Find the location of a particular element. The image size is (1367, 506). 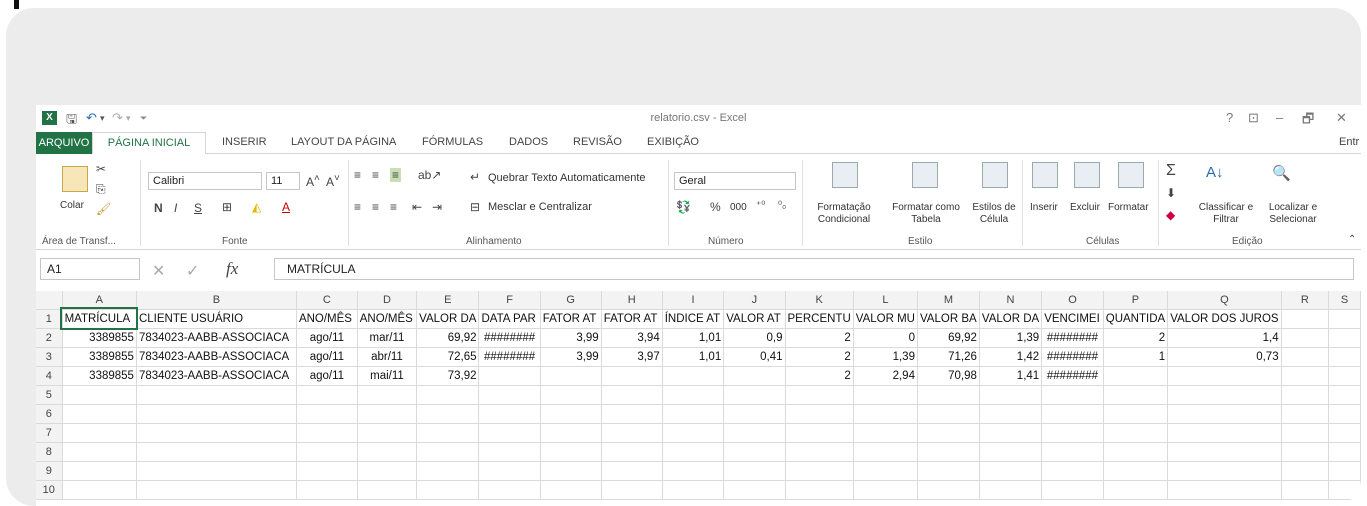

format-cells-button: Formatar is located at coordinates (1128, 207).